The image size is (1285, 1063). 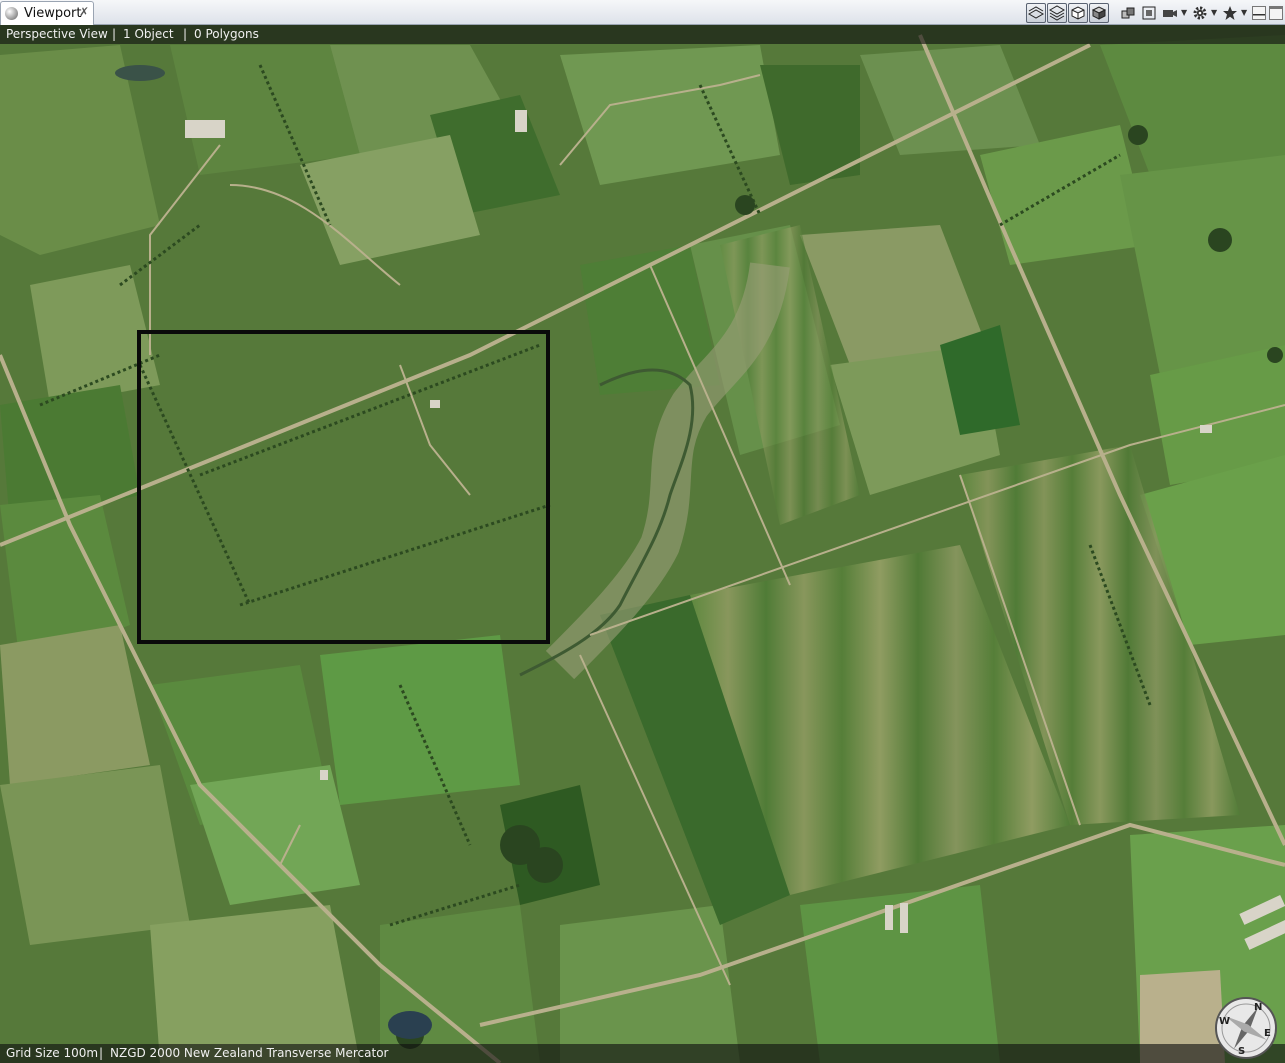 I want to click on frame-icon, so click(x=1149, y=12).